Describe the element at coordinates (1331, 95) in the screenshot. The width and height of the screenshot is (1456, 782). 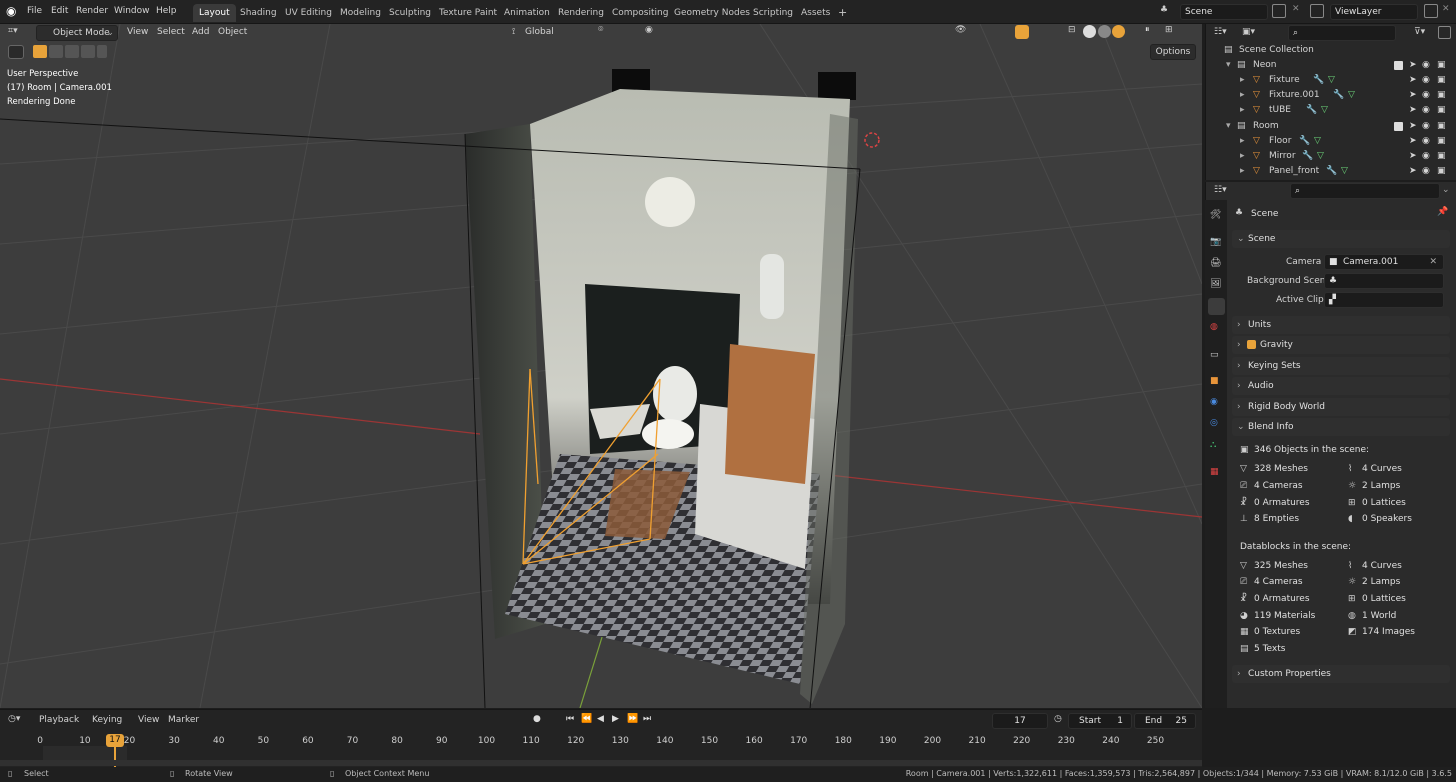
I see `outliner-row: ▸ ▽ Fixture.001 🔧 ▽ ➤ ◉ ▣` at that location.